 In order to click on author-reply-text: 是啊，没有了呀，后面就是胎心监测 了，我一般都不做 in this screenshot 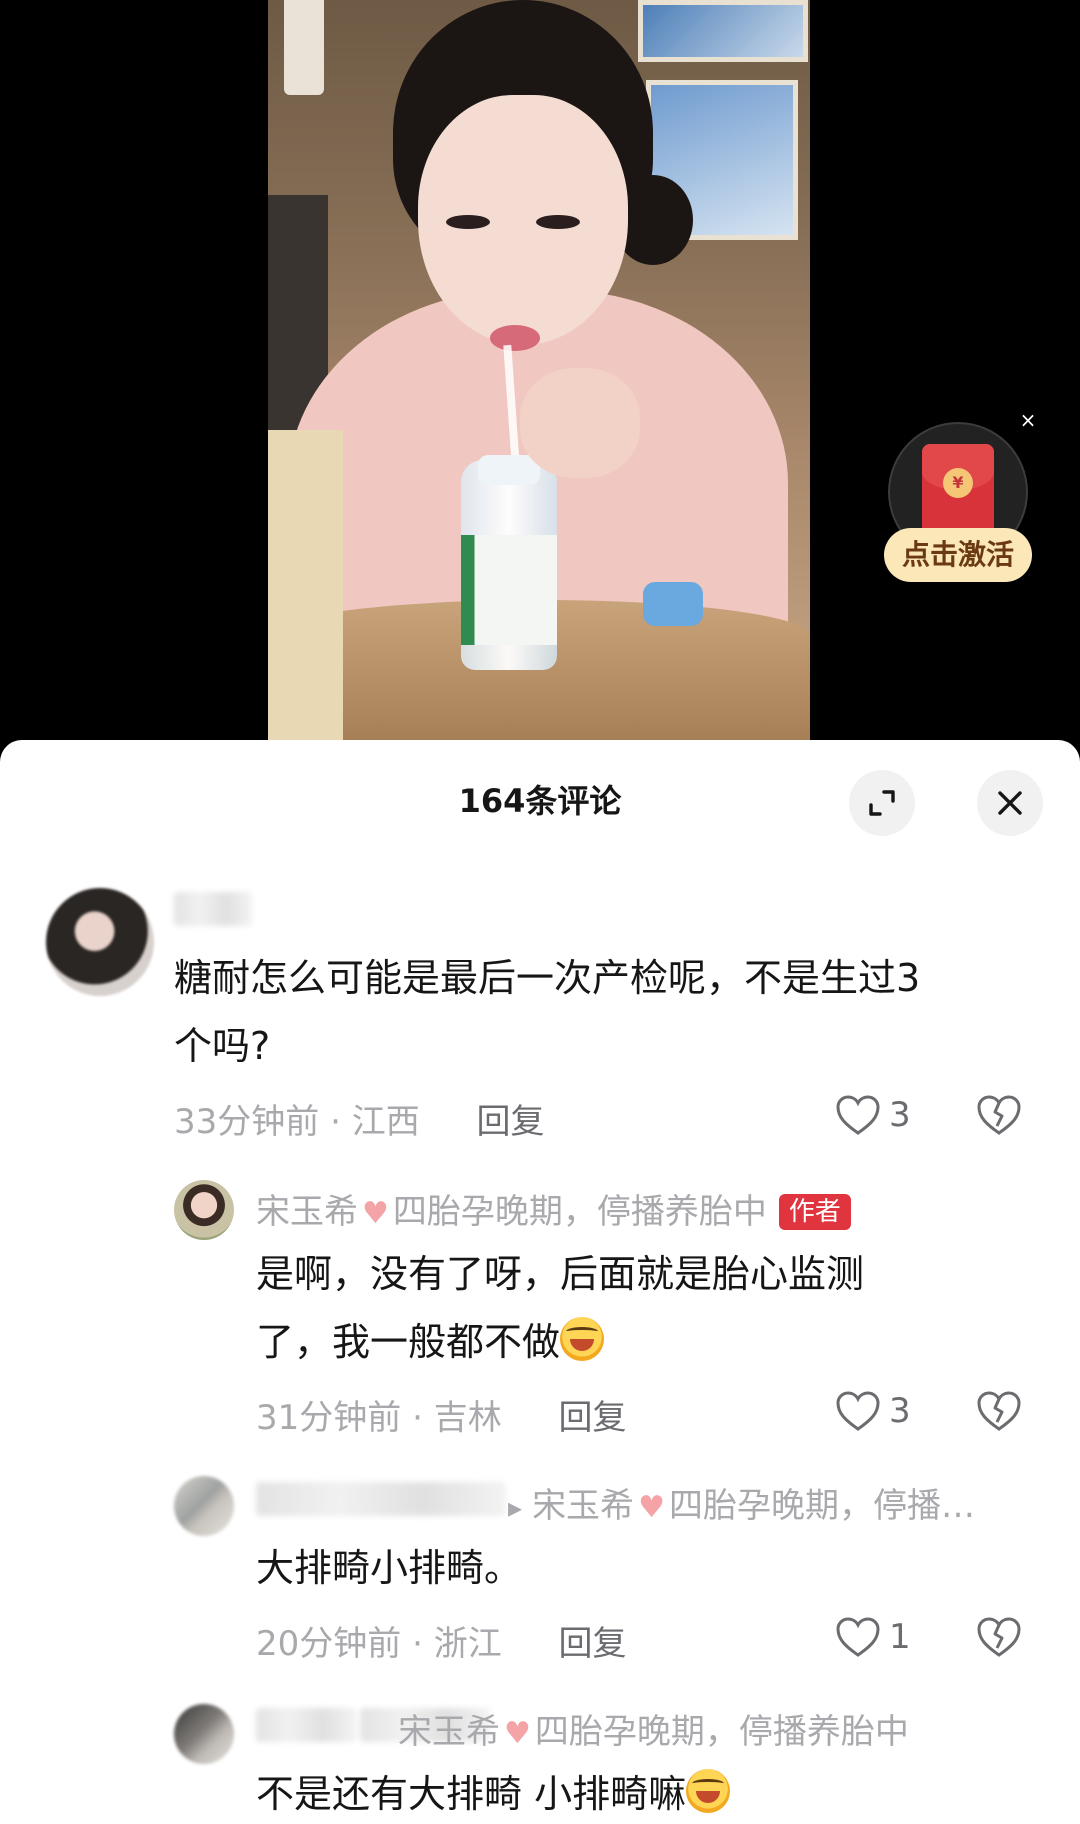, I will do `click(560, 1308)`.